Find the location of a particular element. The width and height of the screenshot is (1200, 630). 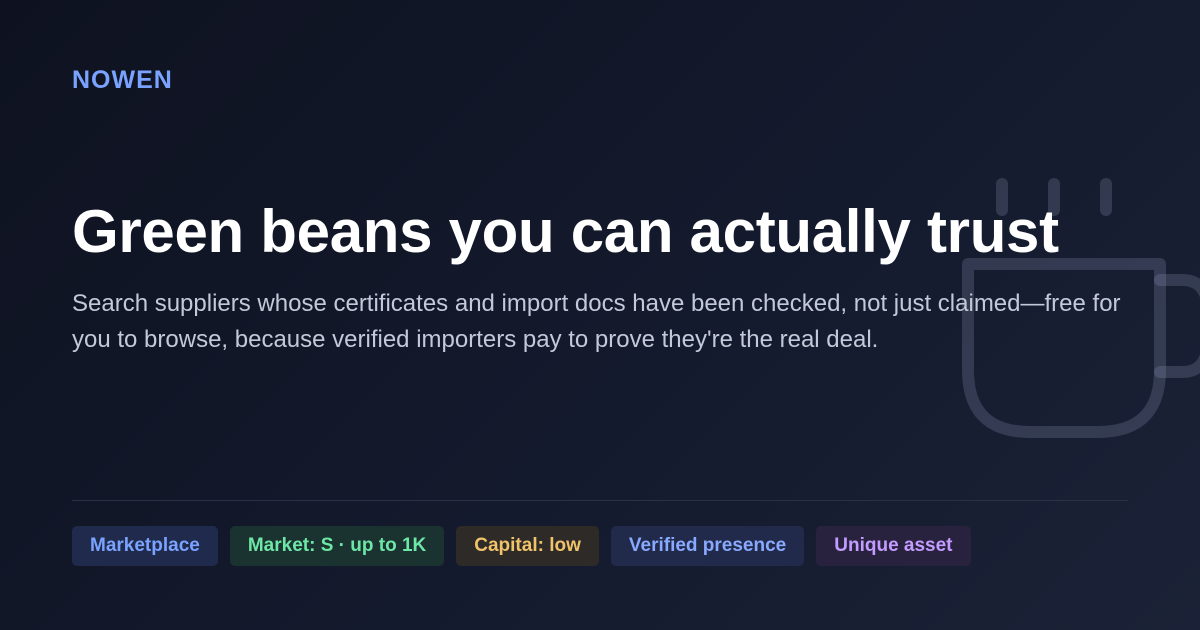

page-headline: Green beans you can actually trust is located at coordinates (565, 231).